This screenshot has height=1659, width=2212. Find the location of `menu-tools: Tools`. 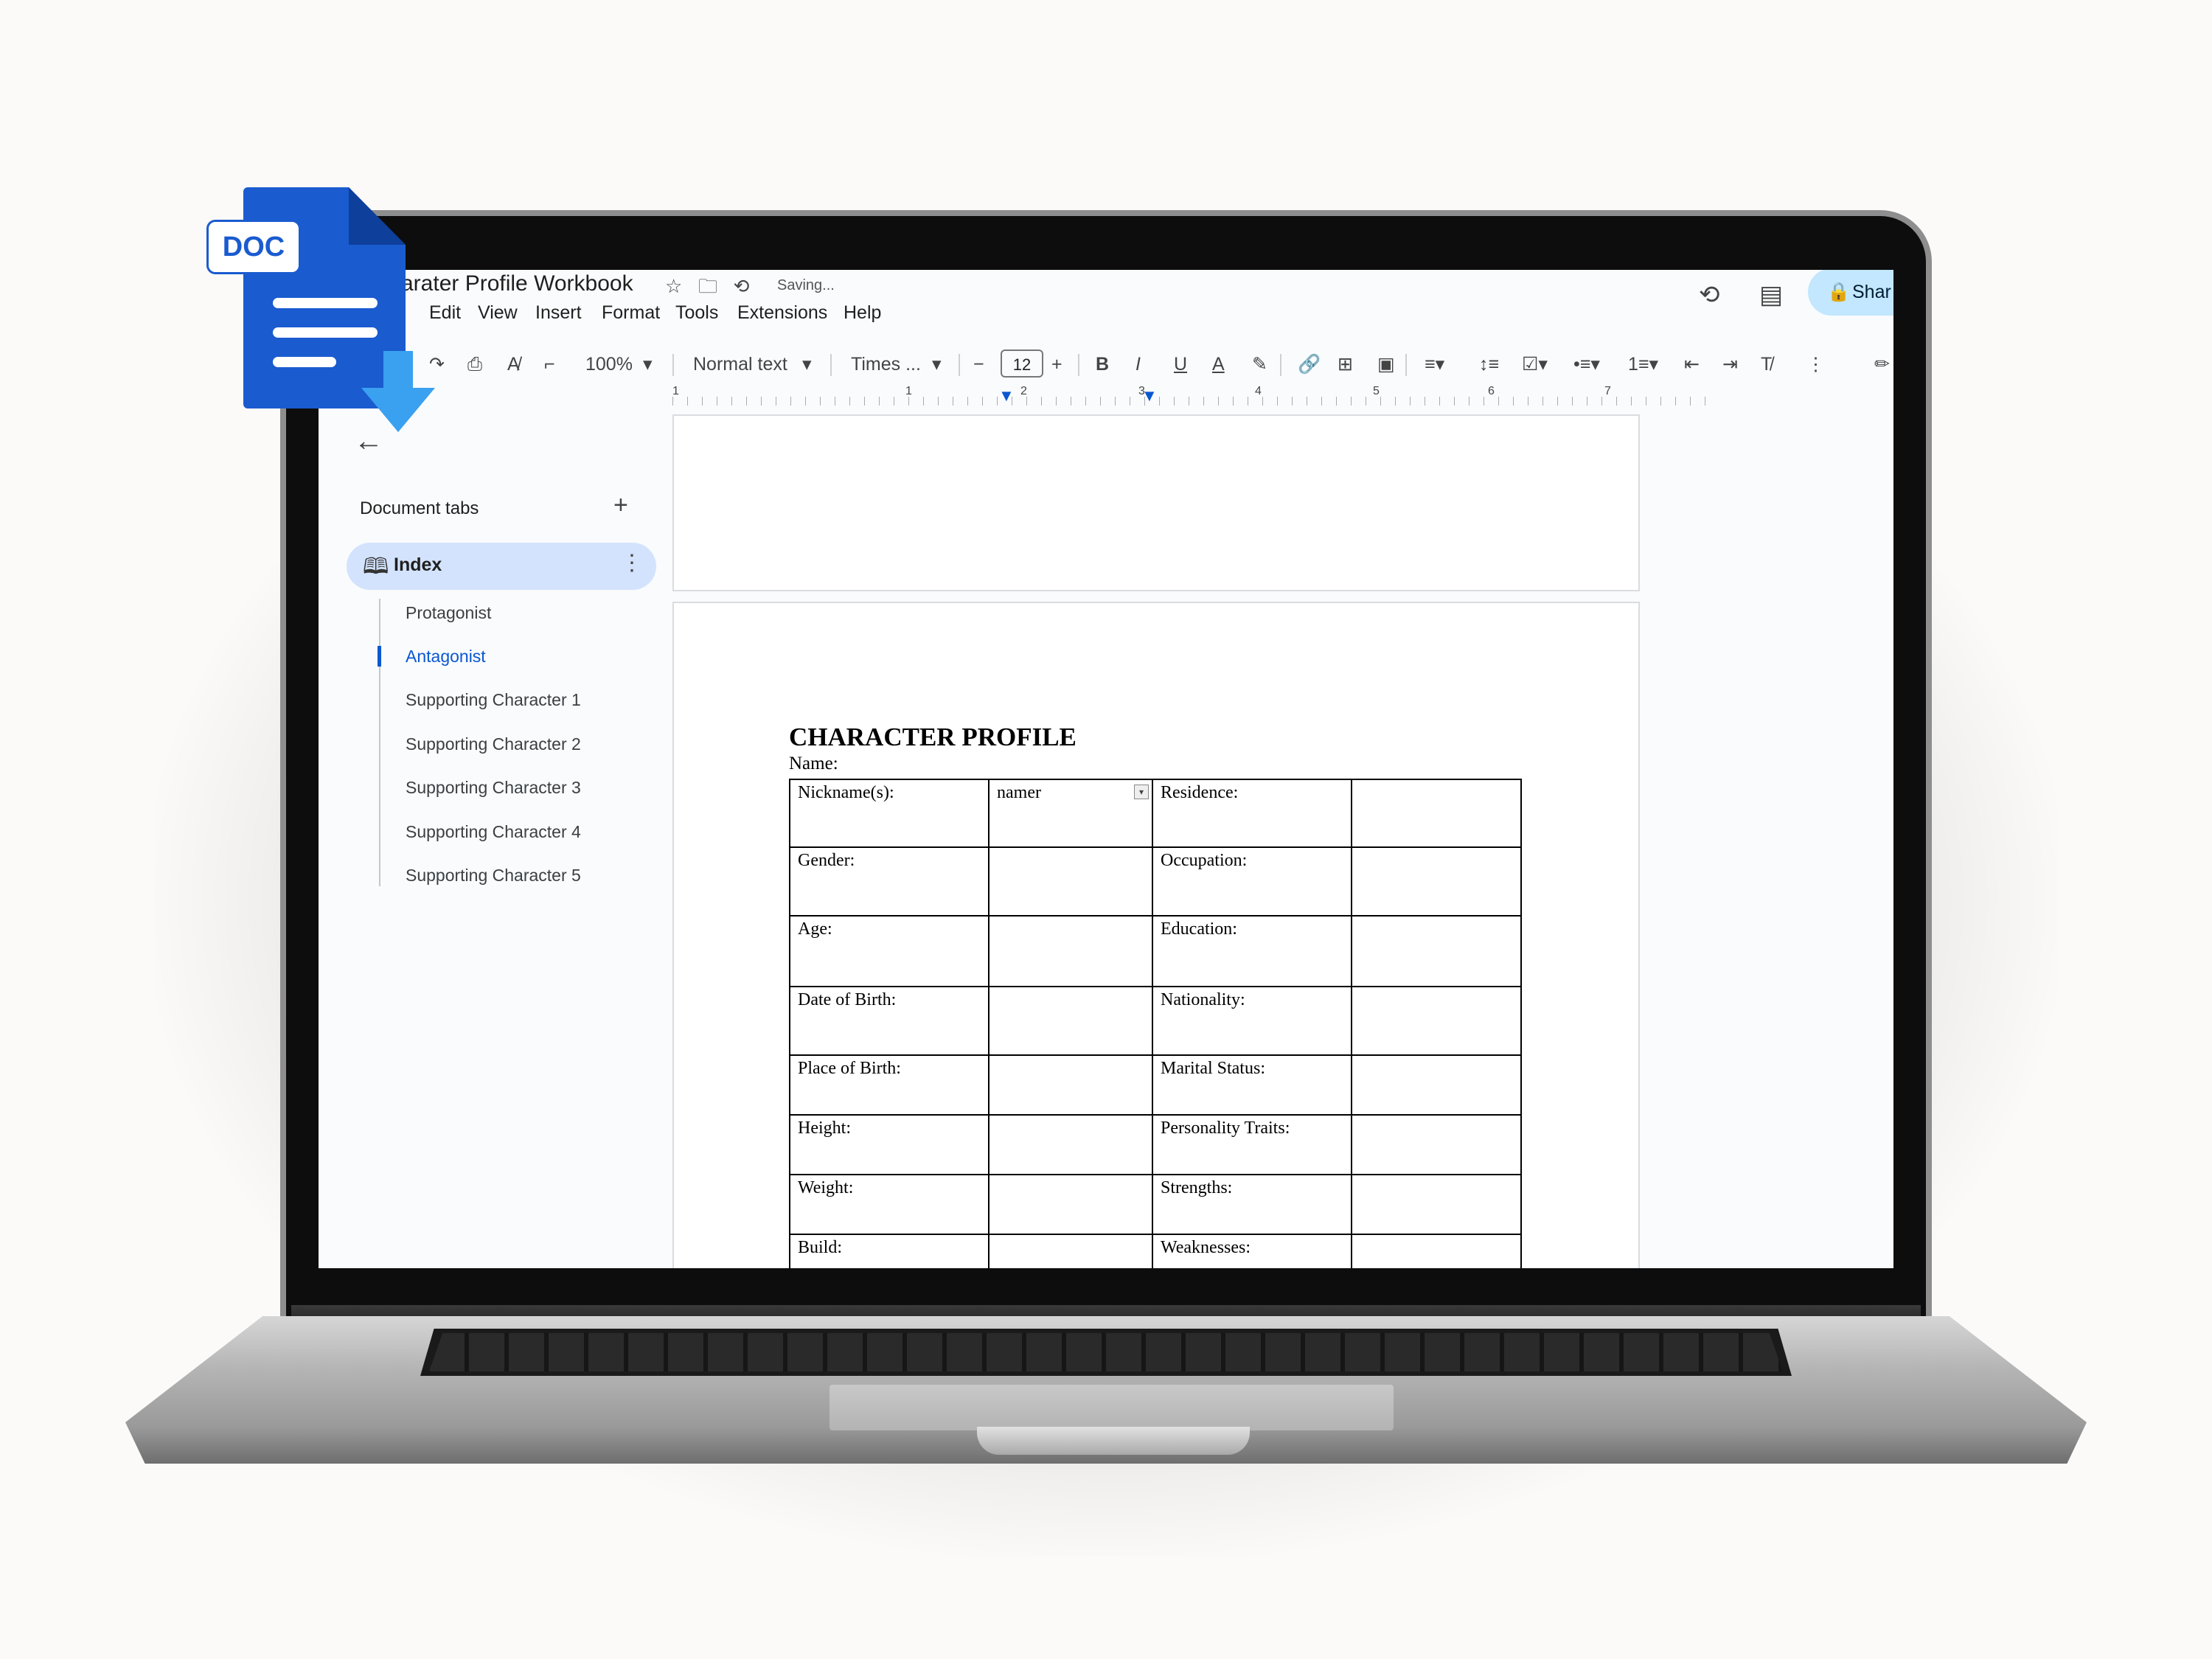

menu-tools: Tools is located at coordinates (696, 313).